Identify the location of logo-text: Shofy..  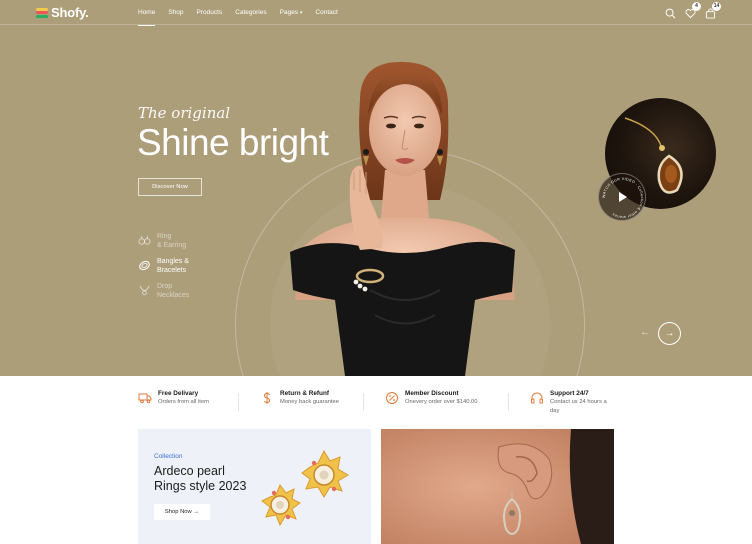
(70, 12).